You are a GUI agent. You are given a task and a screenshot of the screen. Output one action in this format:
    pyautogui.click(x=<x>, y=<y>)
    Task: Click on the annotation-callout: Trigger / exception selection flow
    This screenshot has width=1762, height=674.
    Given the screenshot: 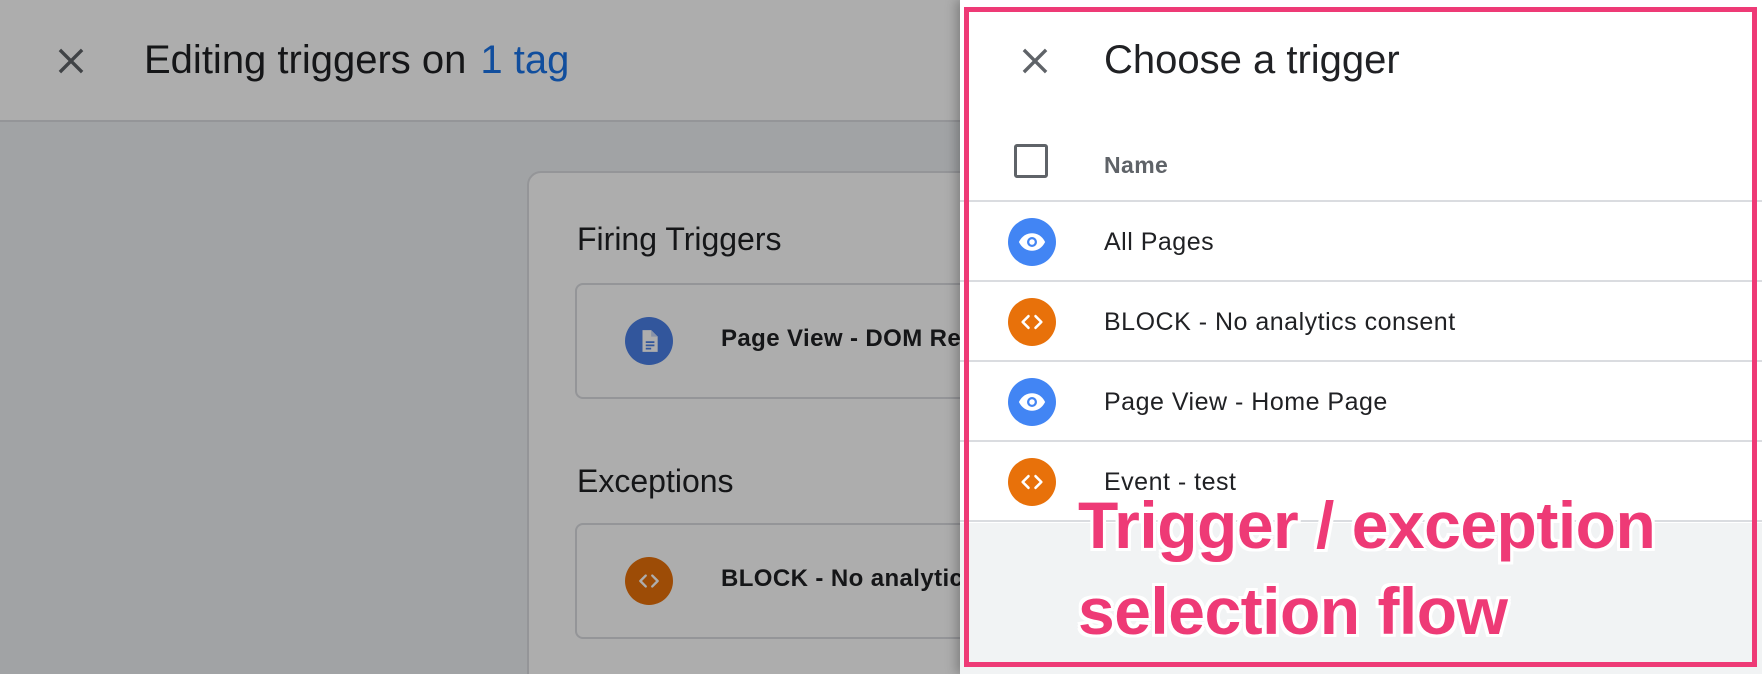 What is the action you would take?
    pyautogui.click(x=1367, y=568)
    